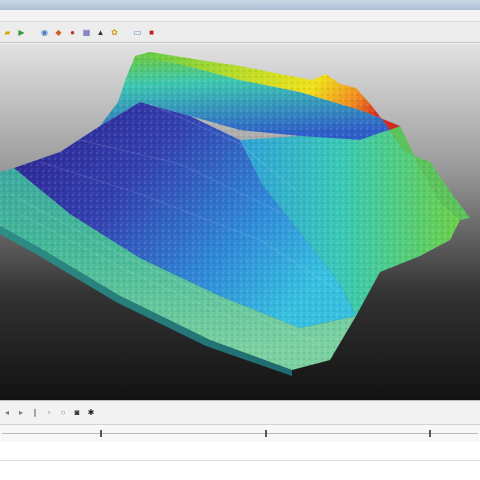 The width and height of the screenshot is (480, 480). I want to click on zoom-icon: ◉, so click(44, 32).